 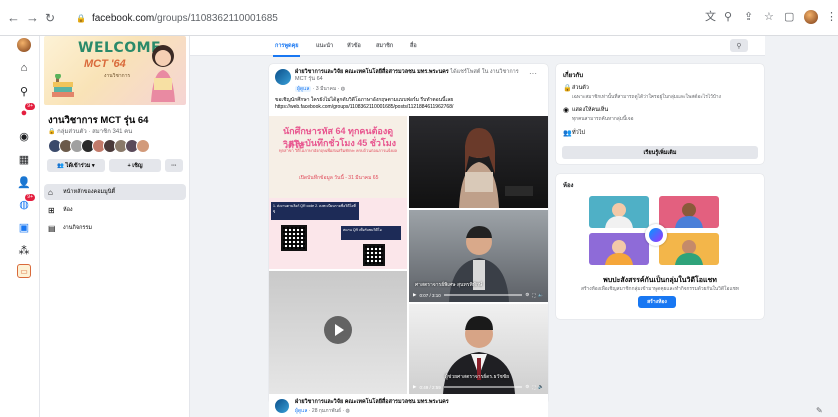 I want to click on tab-featured: แนะนำ, so click(x=324, y=46).